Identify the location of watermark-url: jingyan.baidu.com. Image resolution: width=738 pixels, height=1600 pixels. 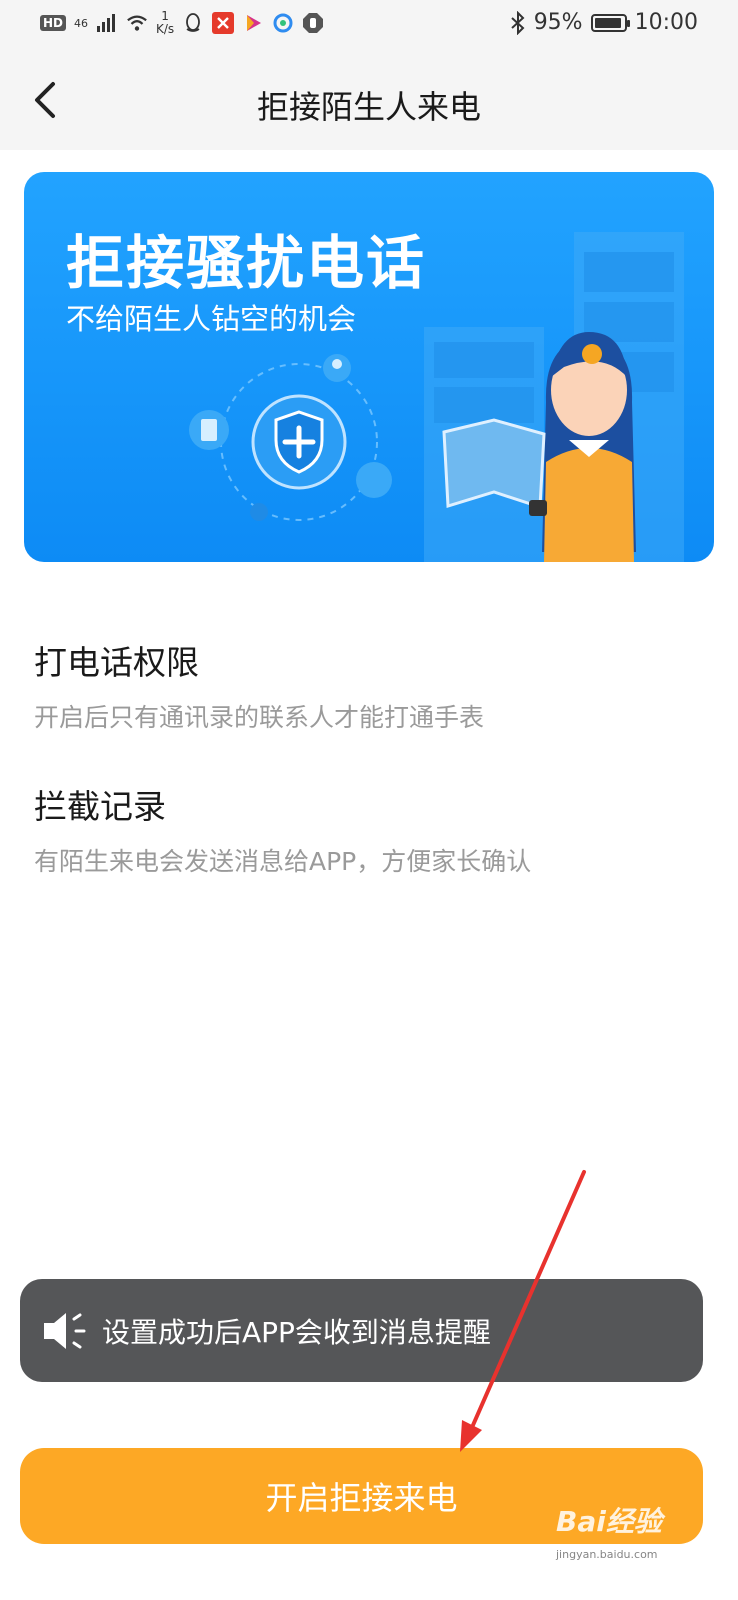
(607, 1554).